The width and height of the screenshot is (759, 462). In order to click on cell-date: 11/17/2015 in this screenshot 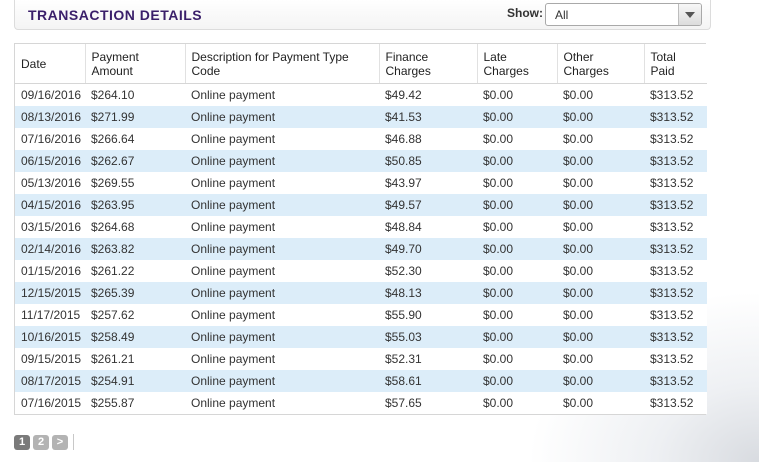, I will do `click(50, 315)`.